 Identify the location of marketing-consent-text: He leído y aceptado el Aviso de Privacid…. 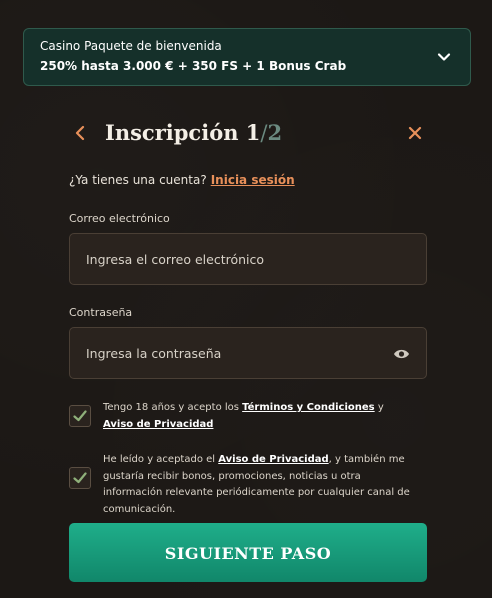
(256, 484).